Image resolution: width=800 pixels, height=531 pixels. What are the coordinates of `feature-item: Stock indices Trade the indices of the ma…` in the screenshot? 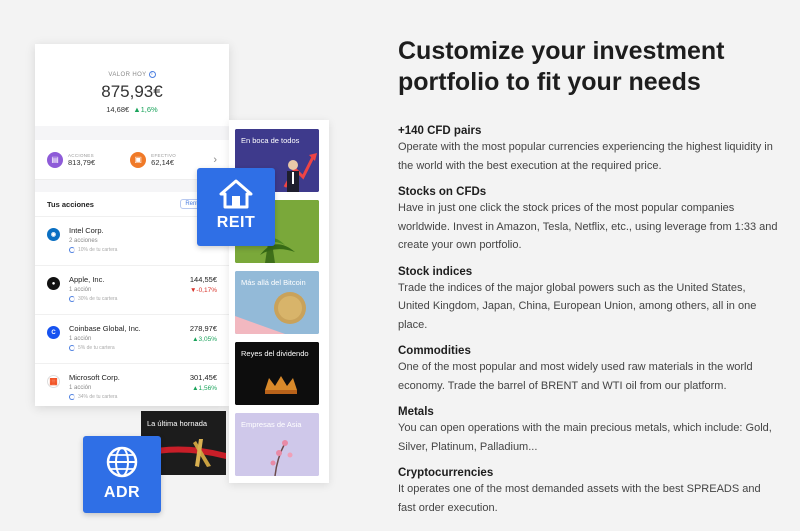 It's located at (589, 300).